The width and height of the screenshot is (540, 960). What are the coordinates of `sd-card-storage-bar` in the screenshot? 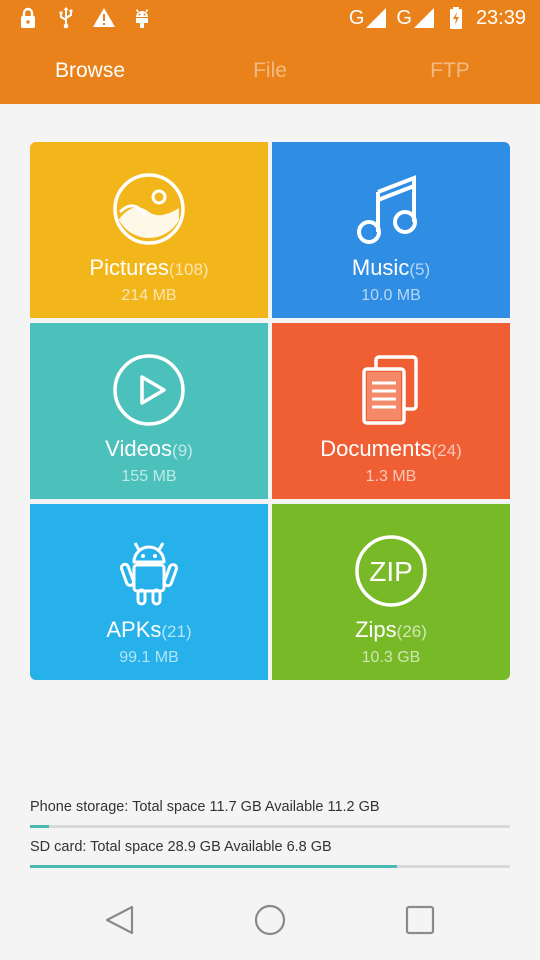 It's located at (270, 866).